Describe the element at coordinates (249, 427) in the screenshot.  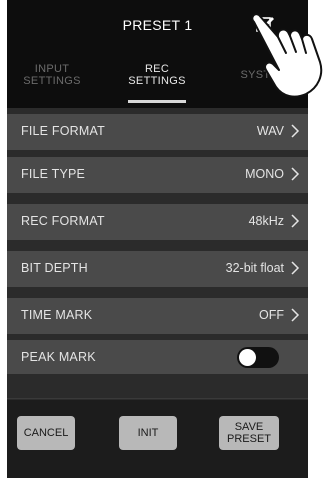
I see `save-line1: SAVE` at that location.